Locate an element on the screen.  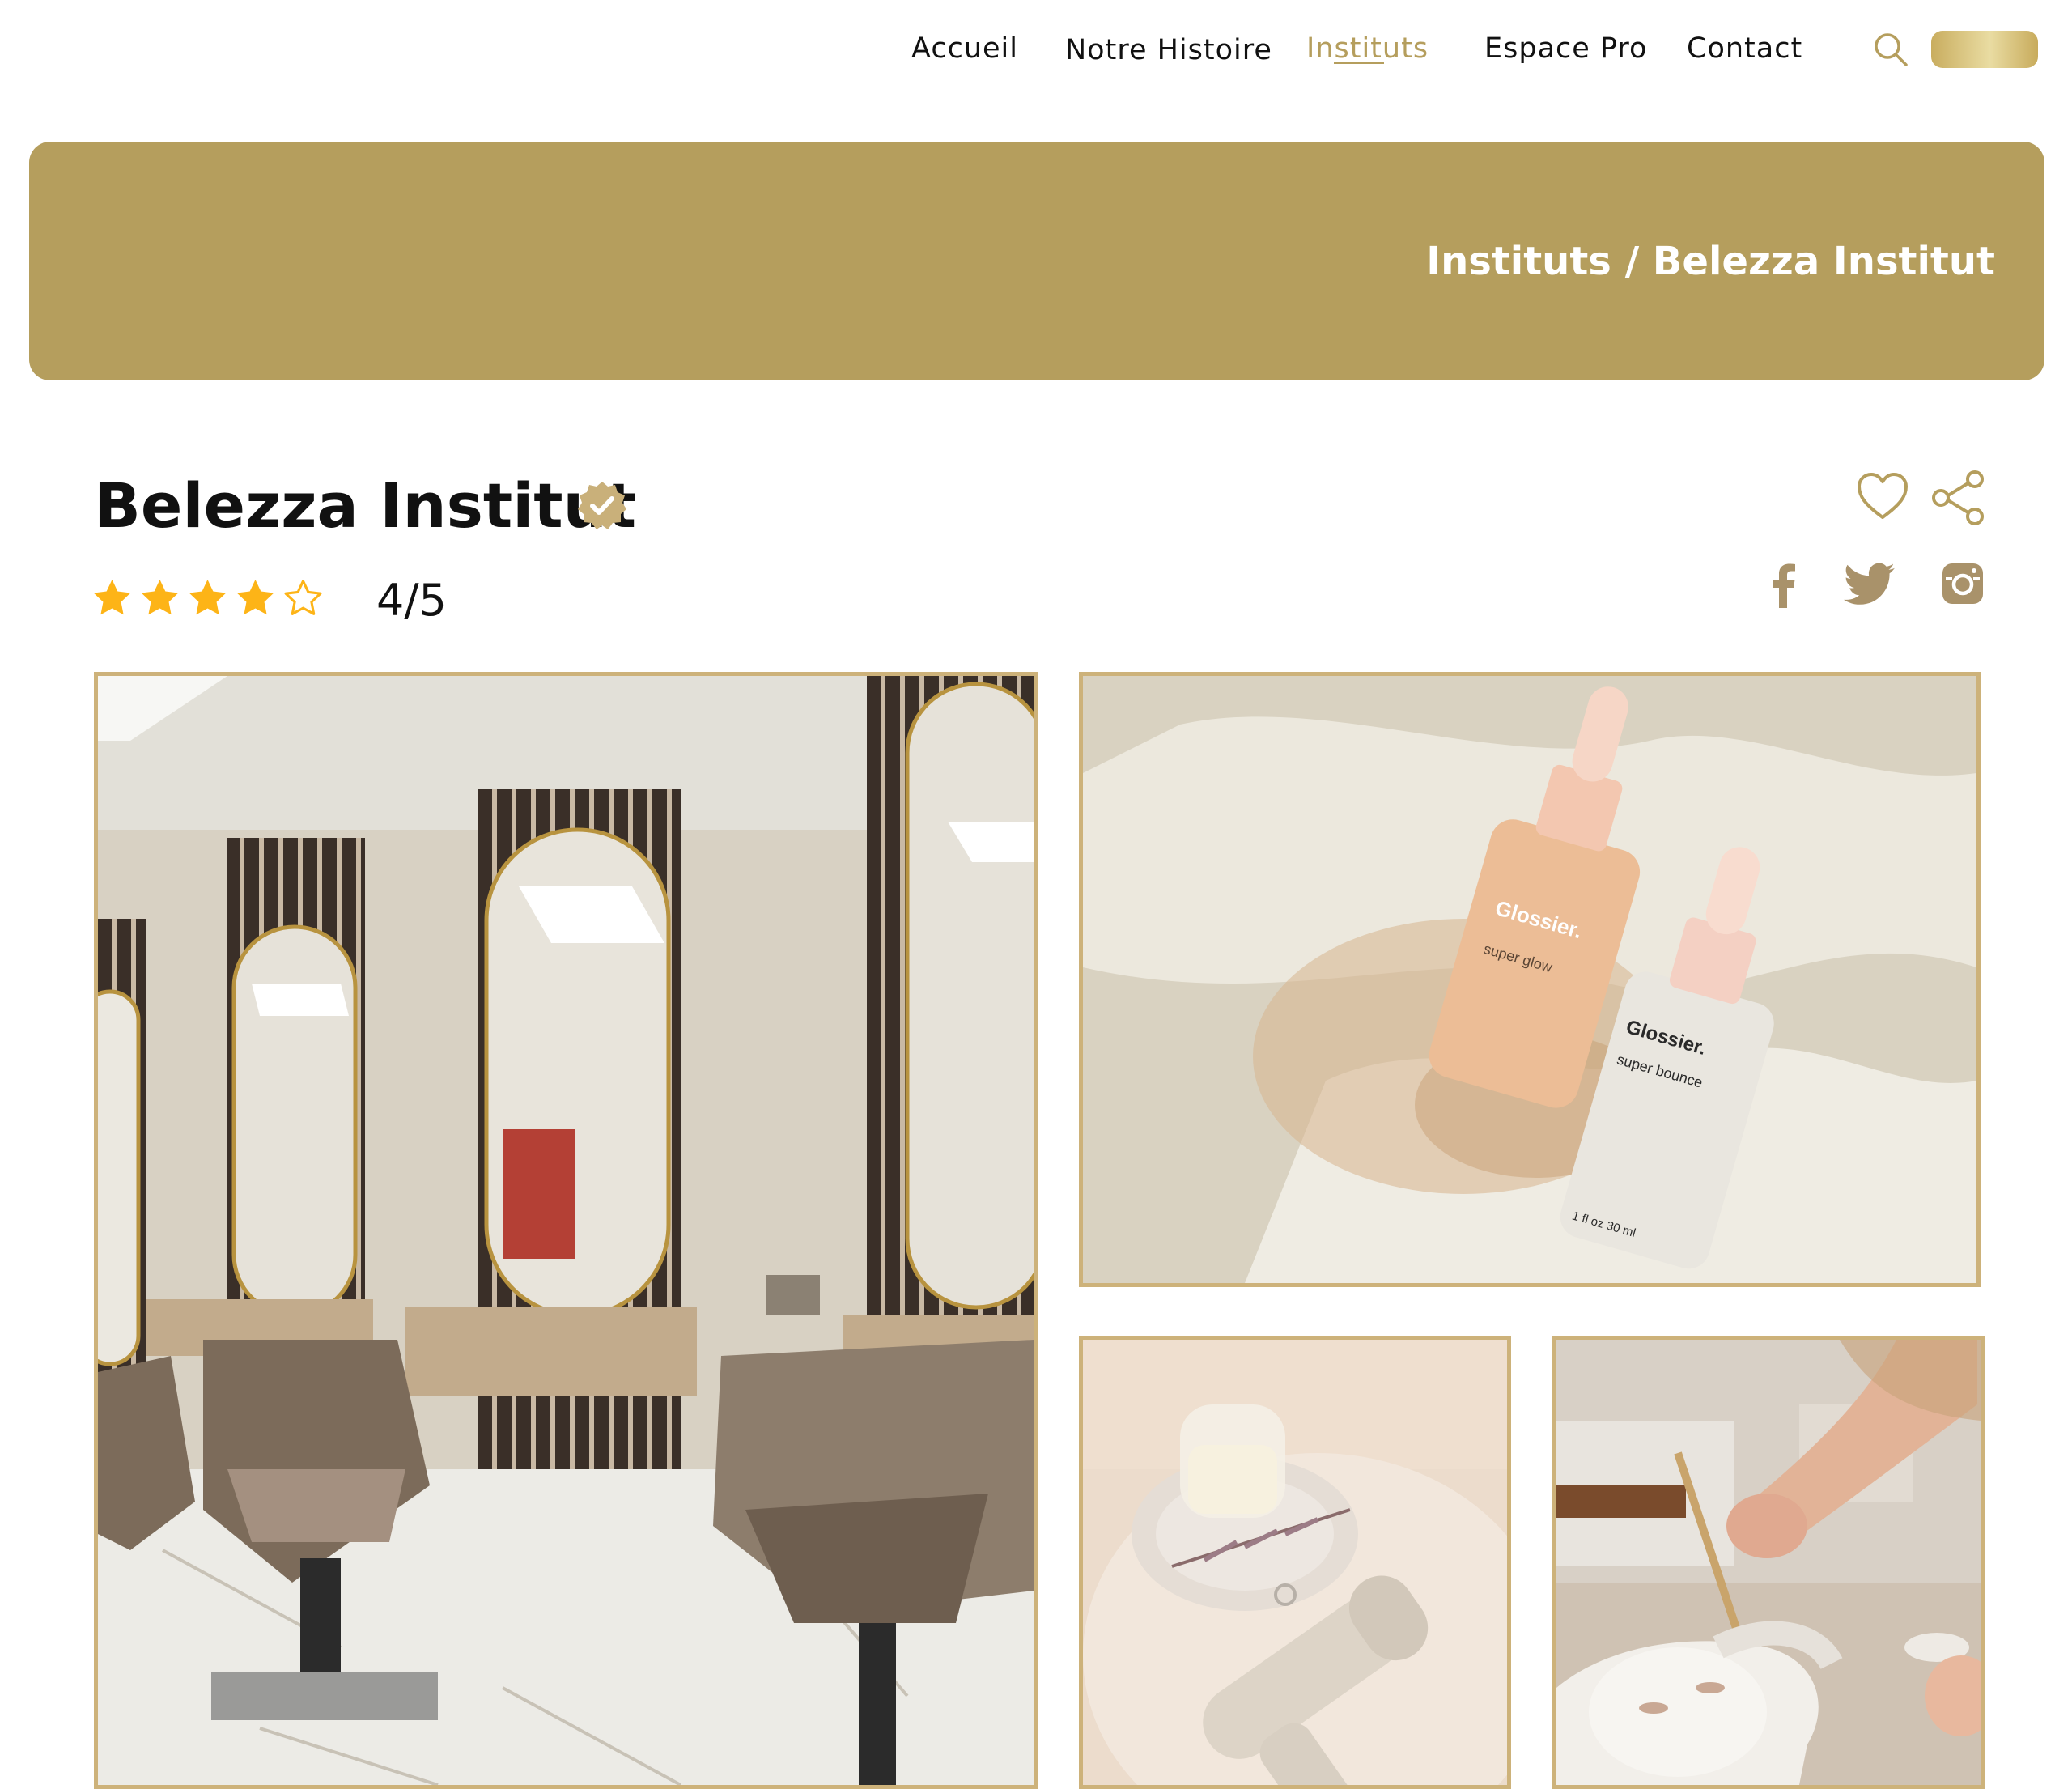
share-icon is located at coordinates (1959, 498).